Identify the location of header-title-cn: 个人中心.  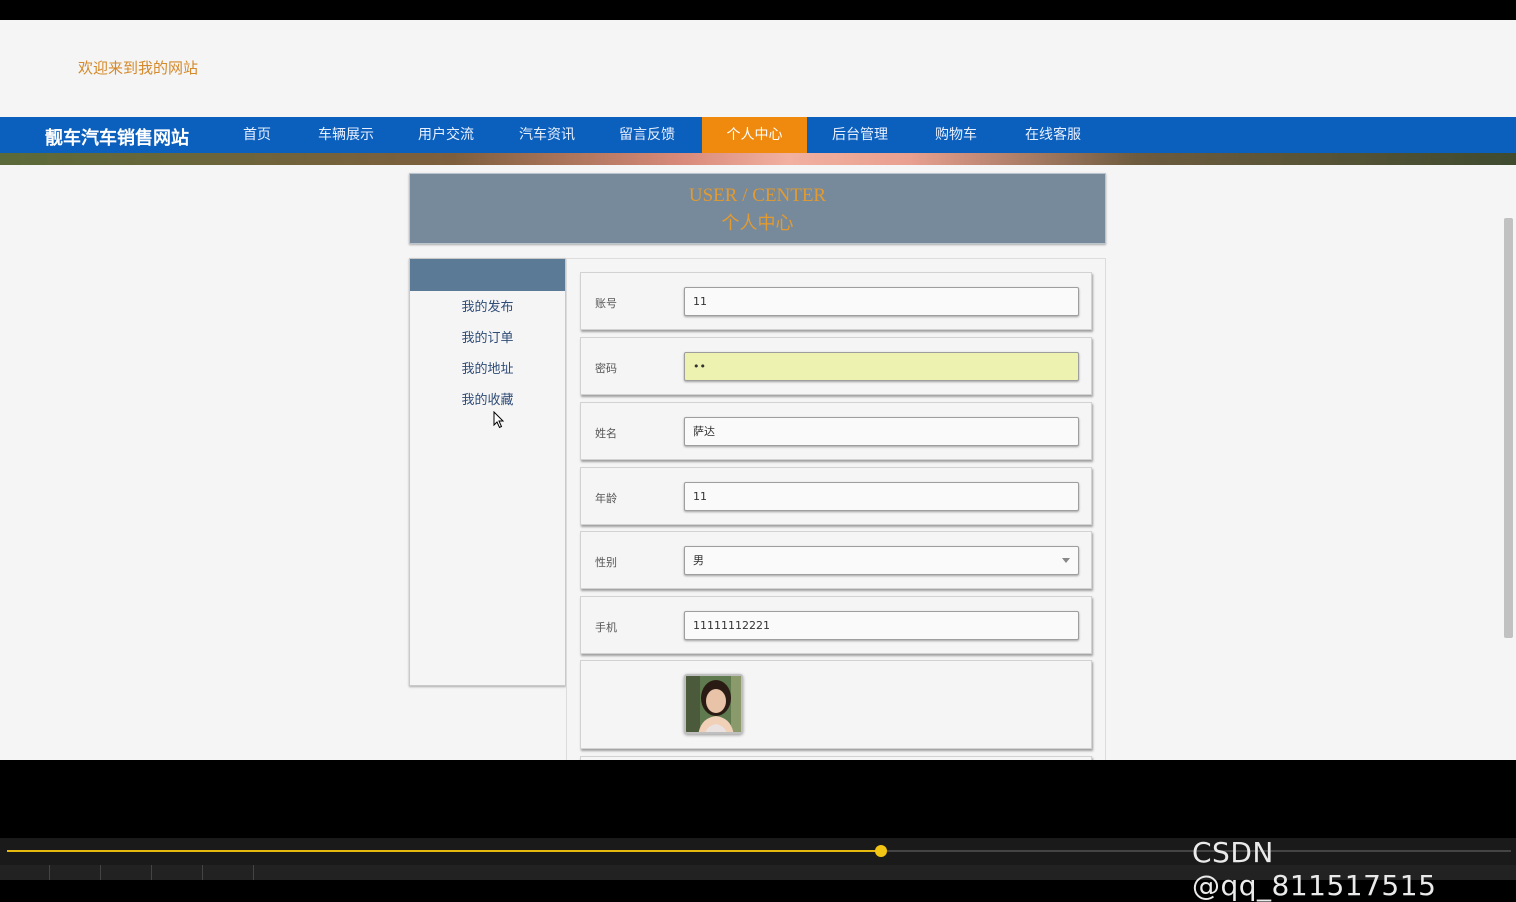
(757, 223).